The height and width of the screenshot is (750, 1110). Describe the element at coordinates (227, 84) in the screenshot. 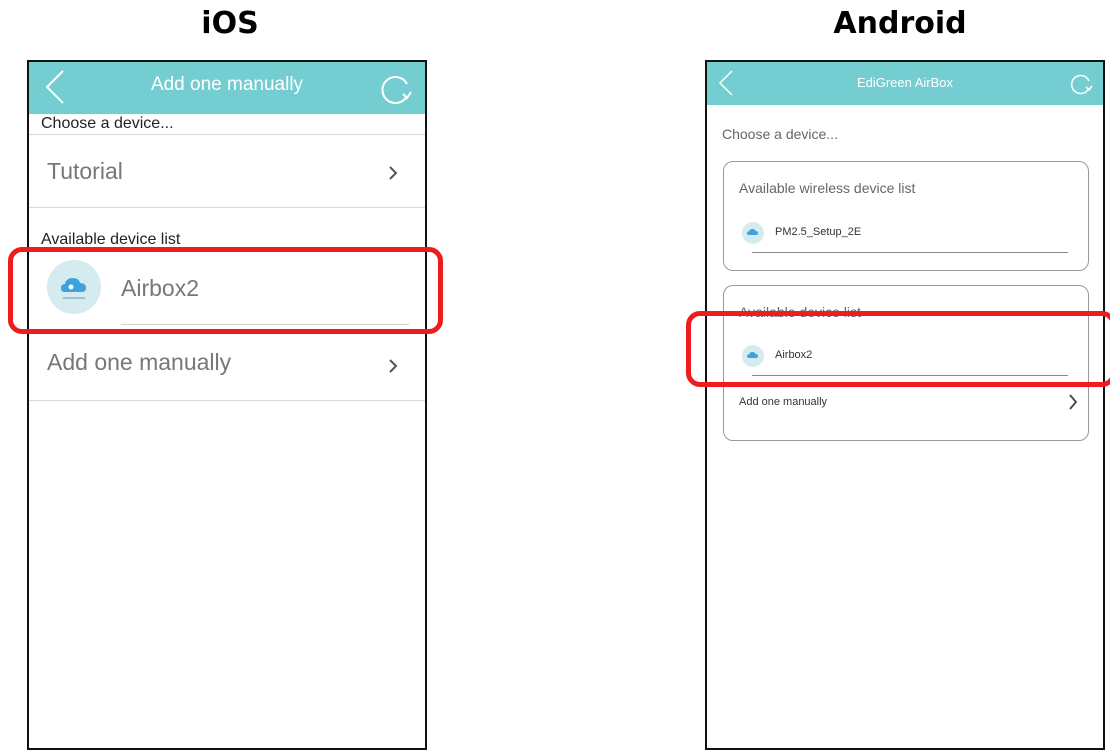

I see `ios-page-title: Add one manually` at that location.